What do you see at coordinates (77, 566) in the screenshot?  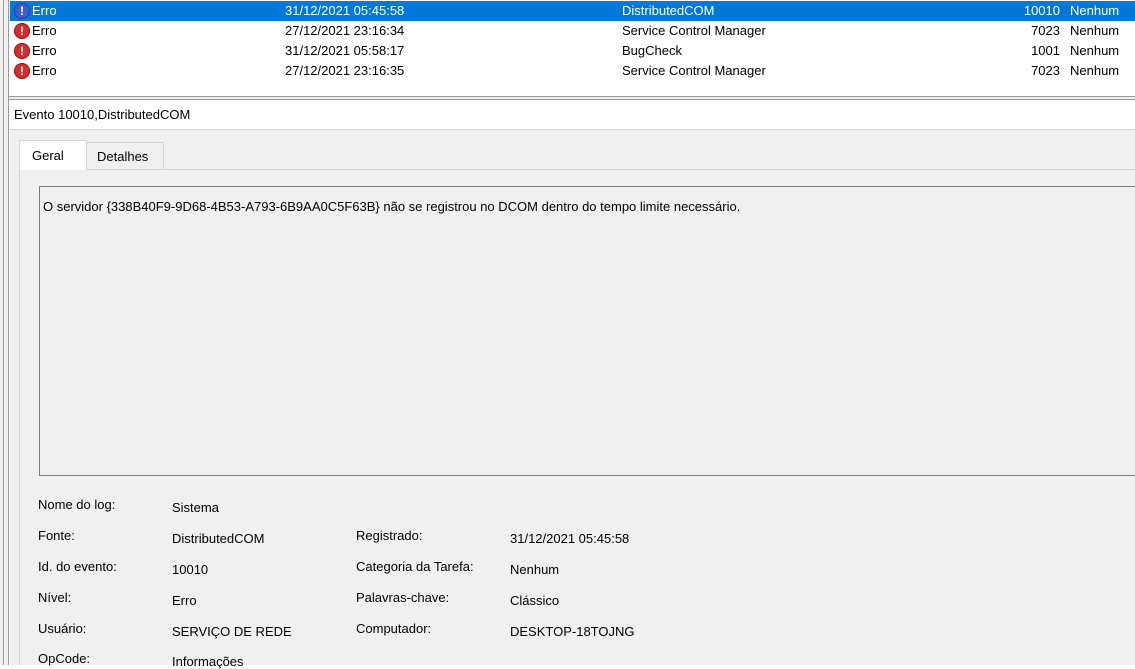 I see `event-id-label: Id. do evento:` at bounding box center [77, 566].